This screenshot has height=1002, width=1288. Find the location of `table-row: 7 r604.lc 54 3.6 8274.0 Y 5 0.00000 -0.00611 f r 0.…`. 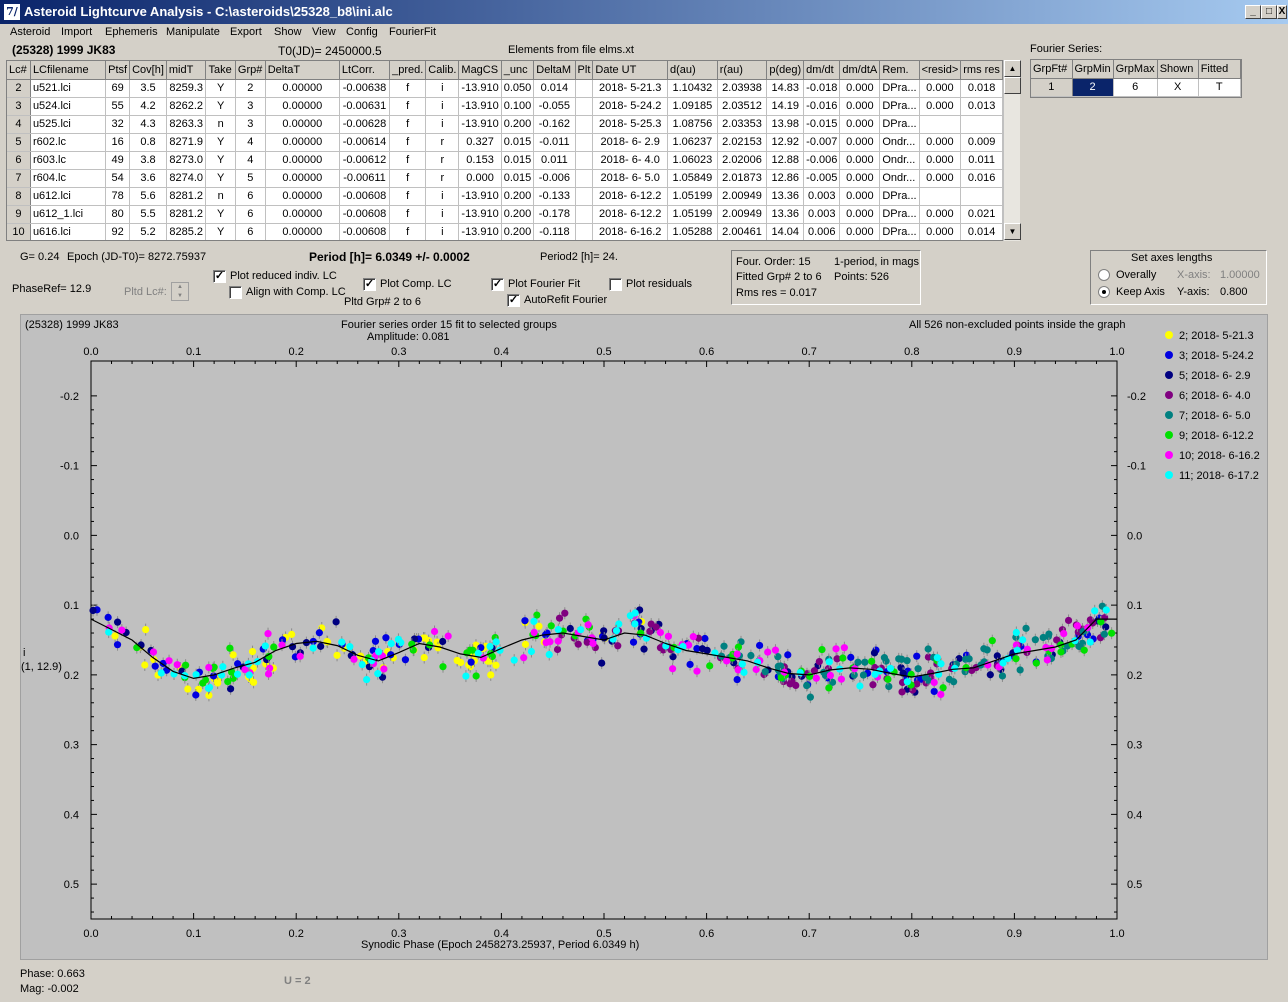

table-row: 7 r604.lc 54 3.6 8274.0 Y 5 0.00000 -0.00611 f r 0.… is located at coordinates (505, 178).